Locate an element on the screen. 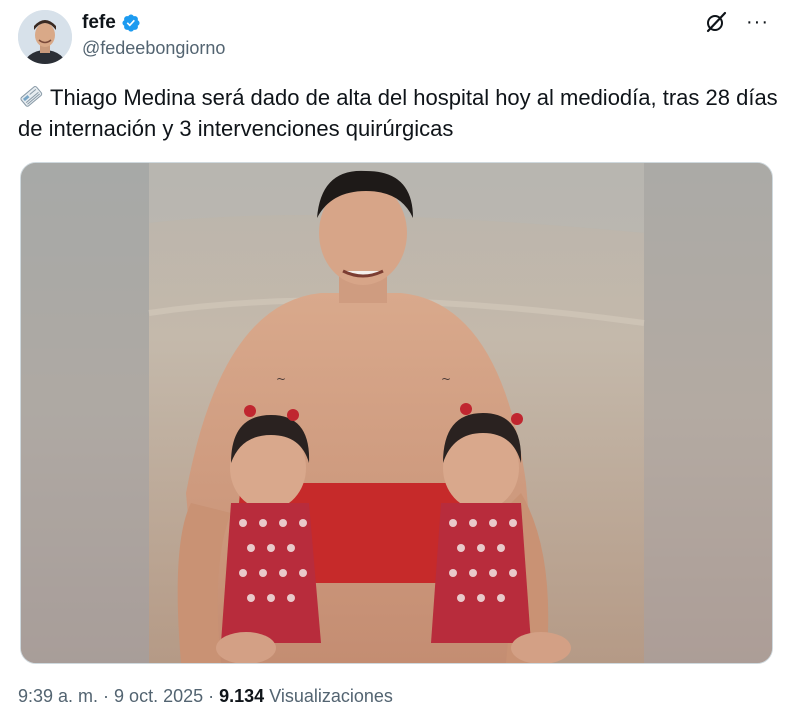 This screenshot has height=720, width=787. tweet-time: 9:39 a. m. is located at coordinates (58, 696).